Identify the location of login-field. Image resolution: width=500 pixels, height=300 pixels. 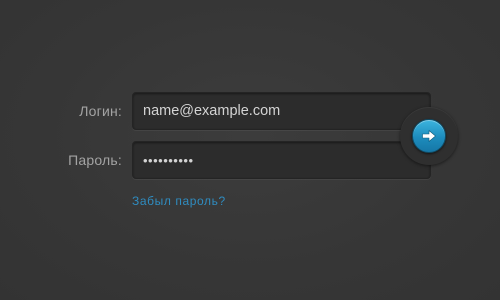
(281, 111).